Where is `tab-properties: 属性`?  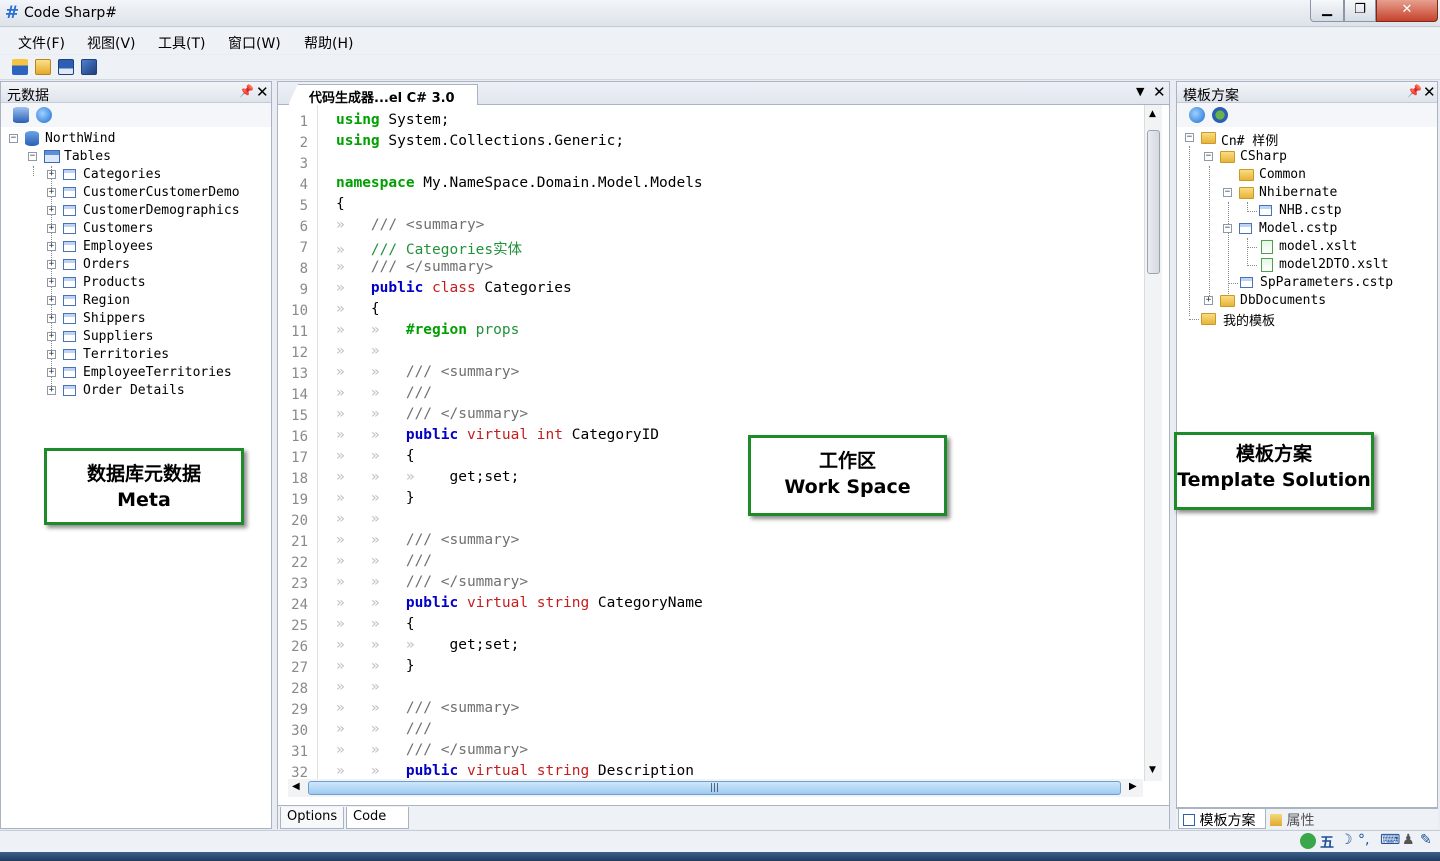 tab-properties: 属性 is located at coordinates (1292, 820).